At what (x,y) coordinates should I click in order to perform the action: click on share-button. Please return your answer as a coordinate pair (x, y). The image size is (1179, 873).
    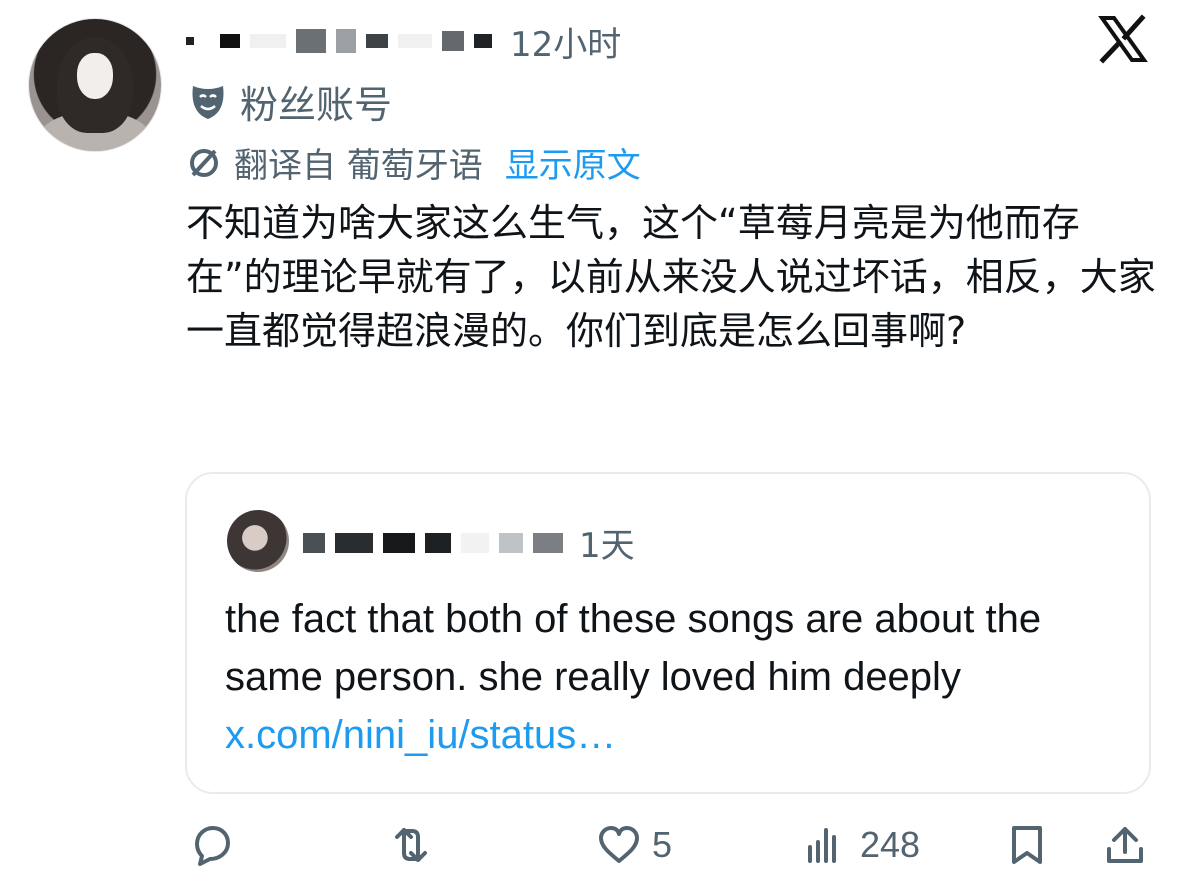
    Looking at the image, I should click on (1125, 845).